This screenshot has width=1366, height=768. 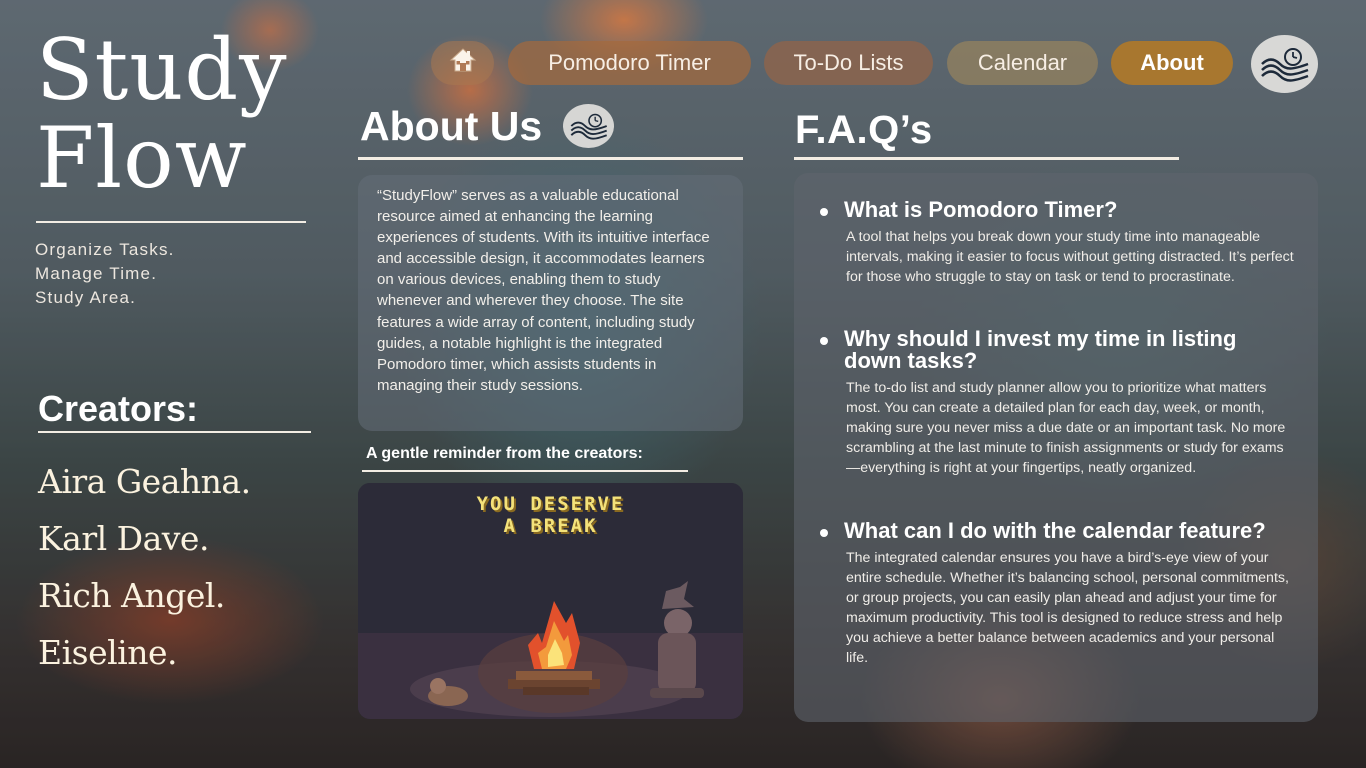 I want to click on creator-name: Eiseline., so click(x=107, y=652).